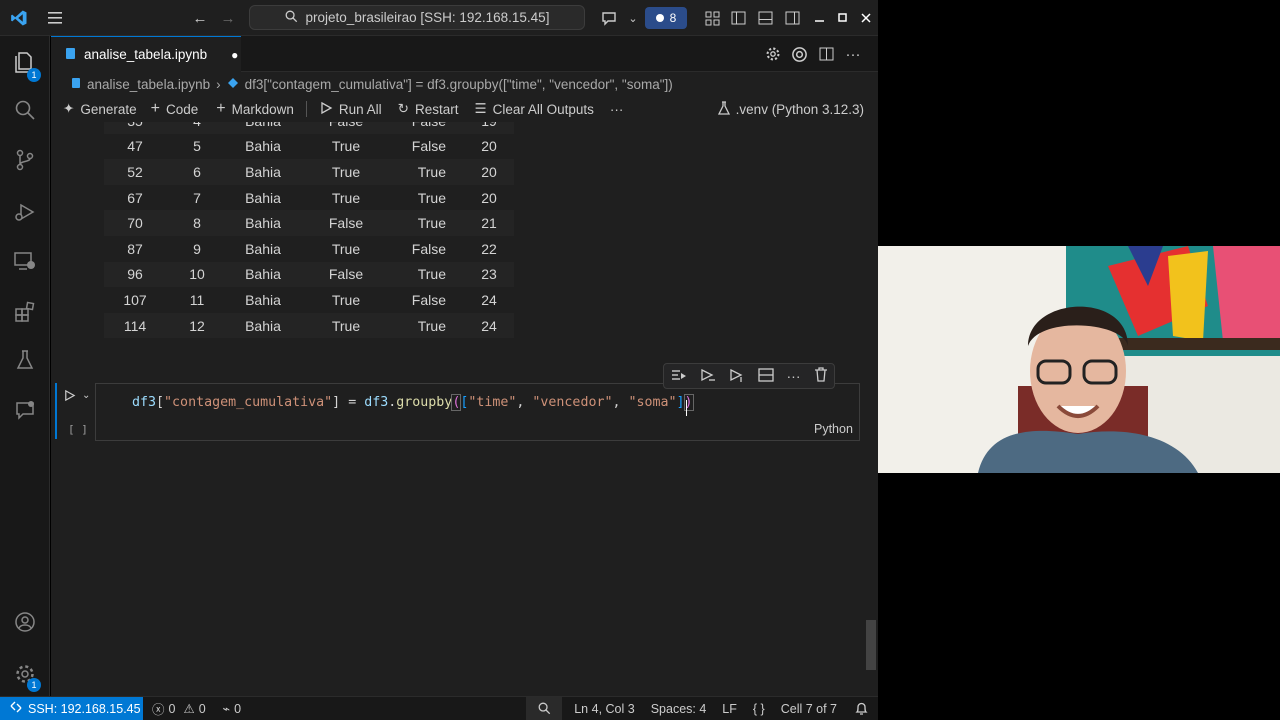 This screenshot has width=1280, height=720. What do you see at coordinates (820, 18) in the screenshot?
I see `minimize-icon` at bounding box center [820, 18].